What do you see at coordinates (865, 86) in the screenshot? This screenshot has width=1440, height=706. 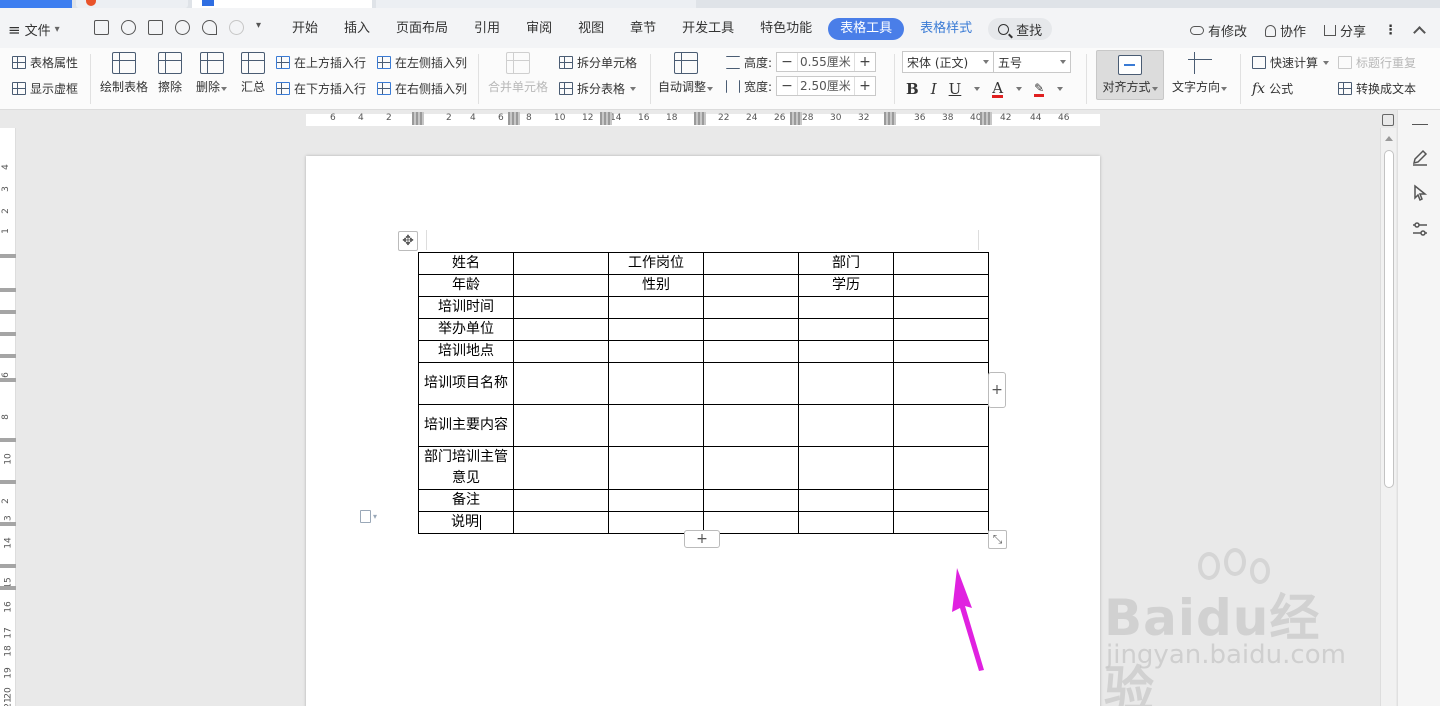 I see `increase-width-button: +` at bounding box center [865, 86].